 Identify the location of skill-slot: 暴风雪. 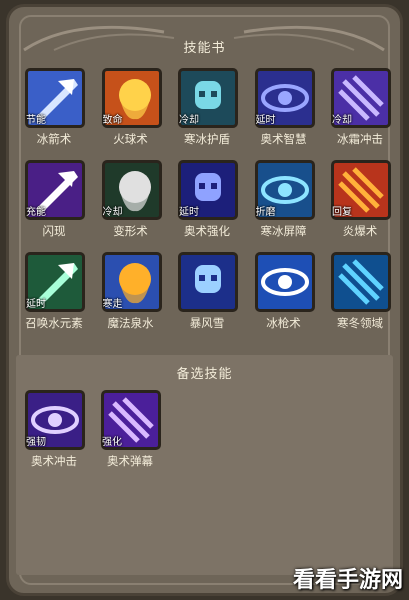
(207, 291).